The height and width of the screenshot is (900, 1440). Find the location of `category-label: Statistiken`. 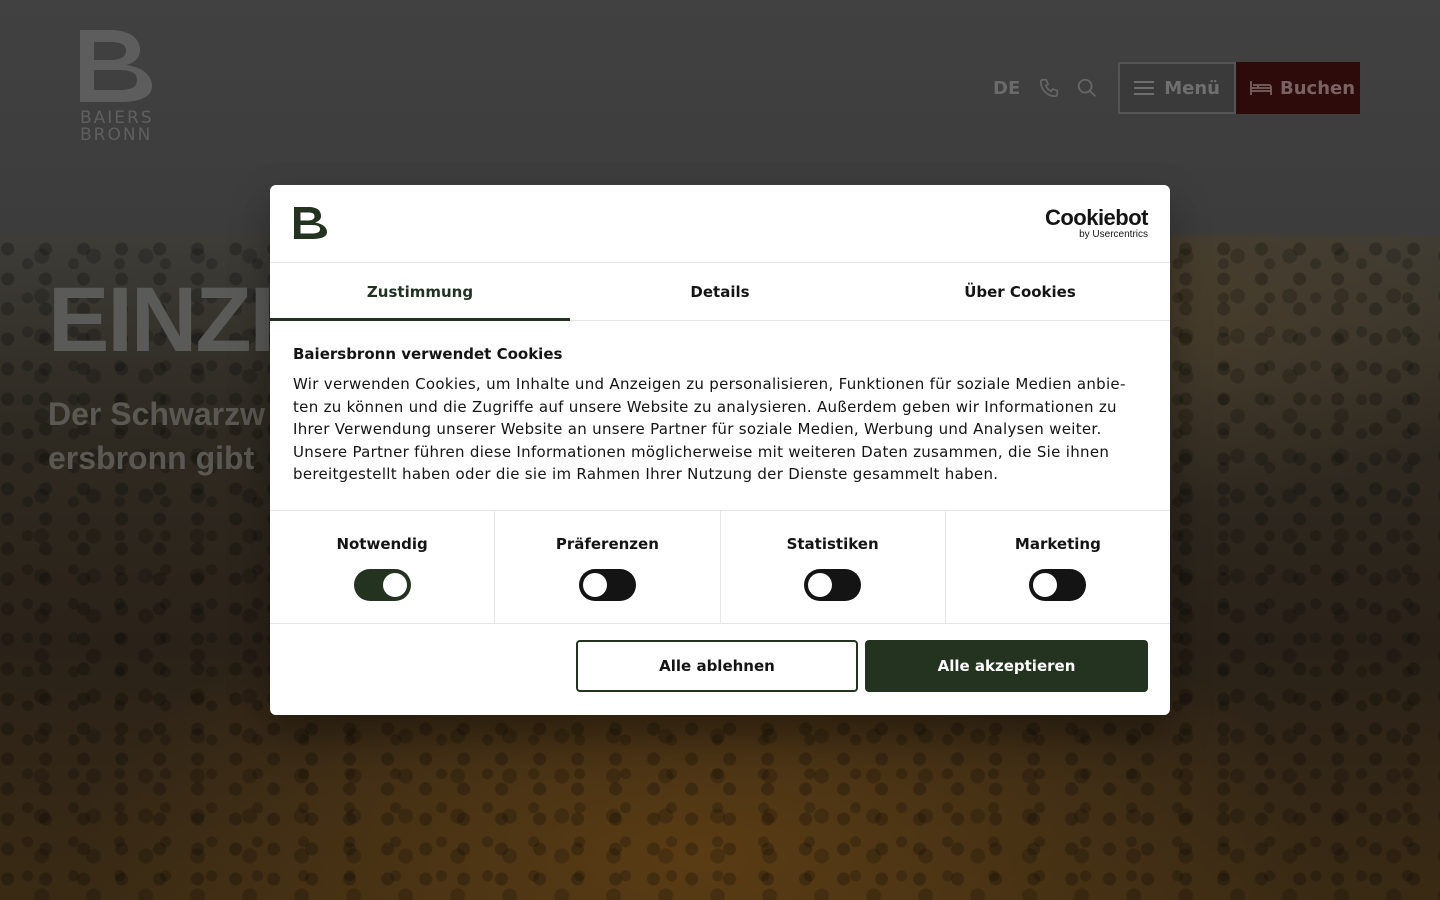

category-label: Statistiken is located at coordinates (832, 544).